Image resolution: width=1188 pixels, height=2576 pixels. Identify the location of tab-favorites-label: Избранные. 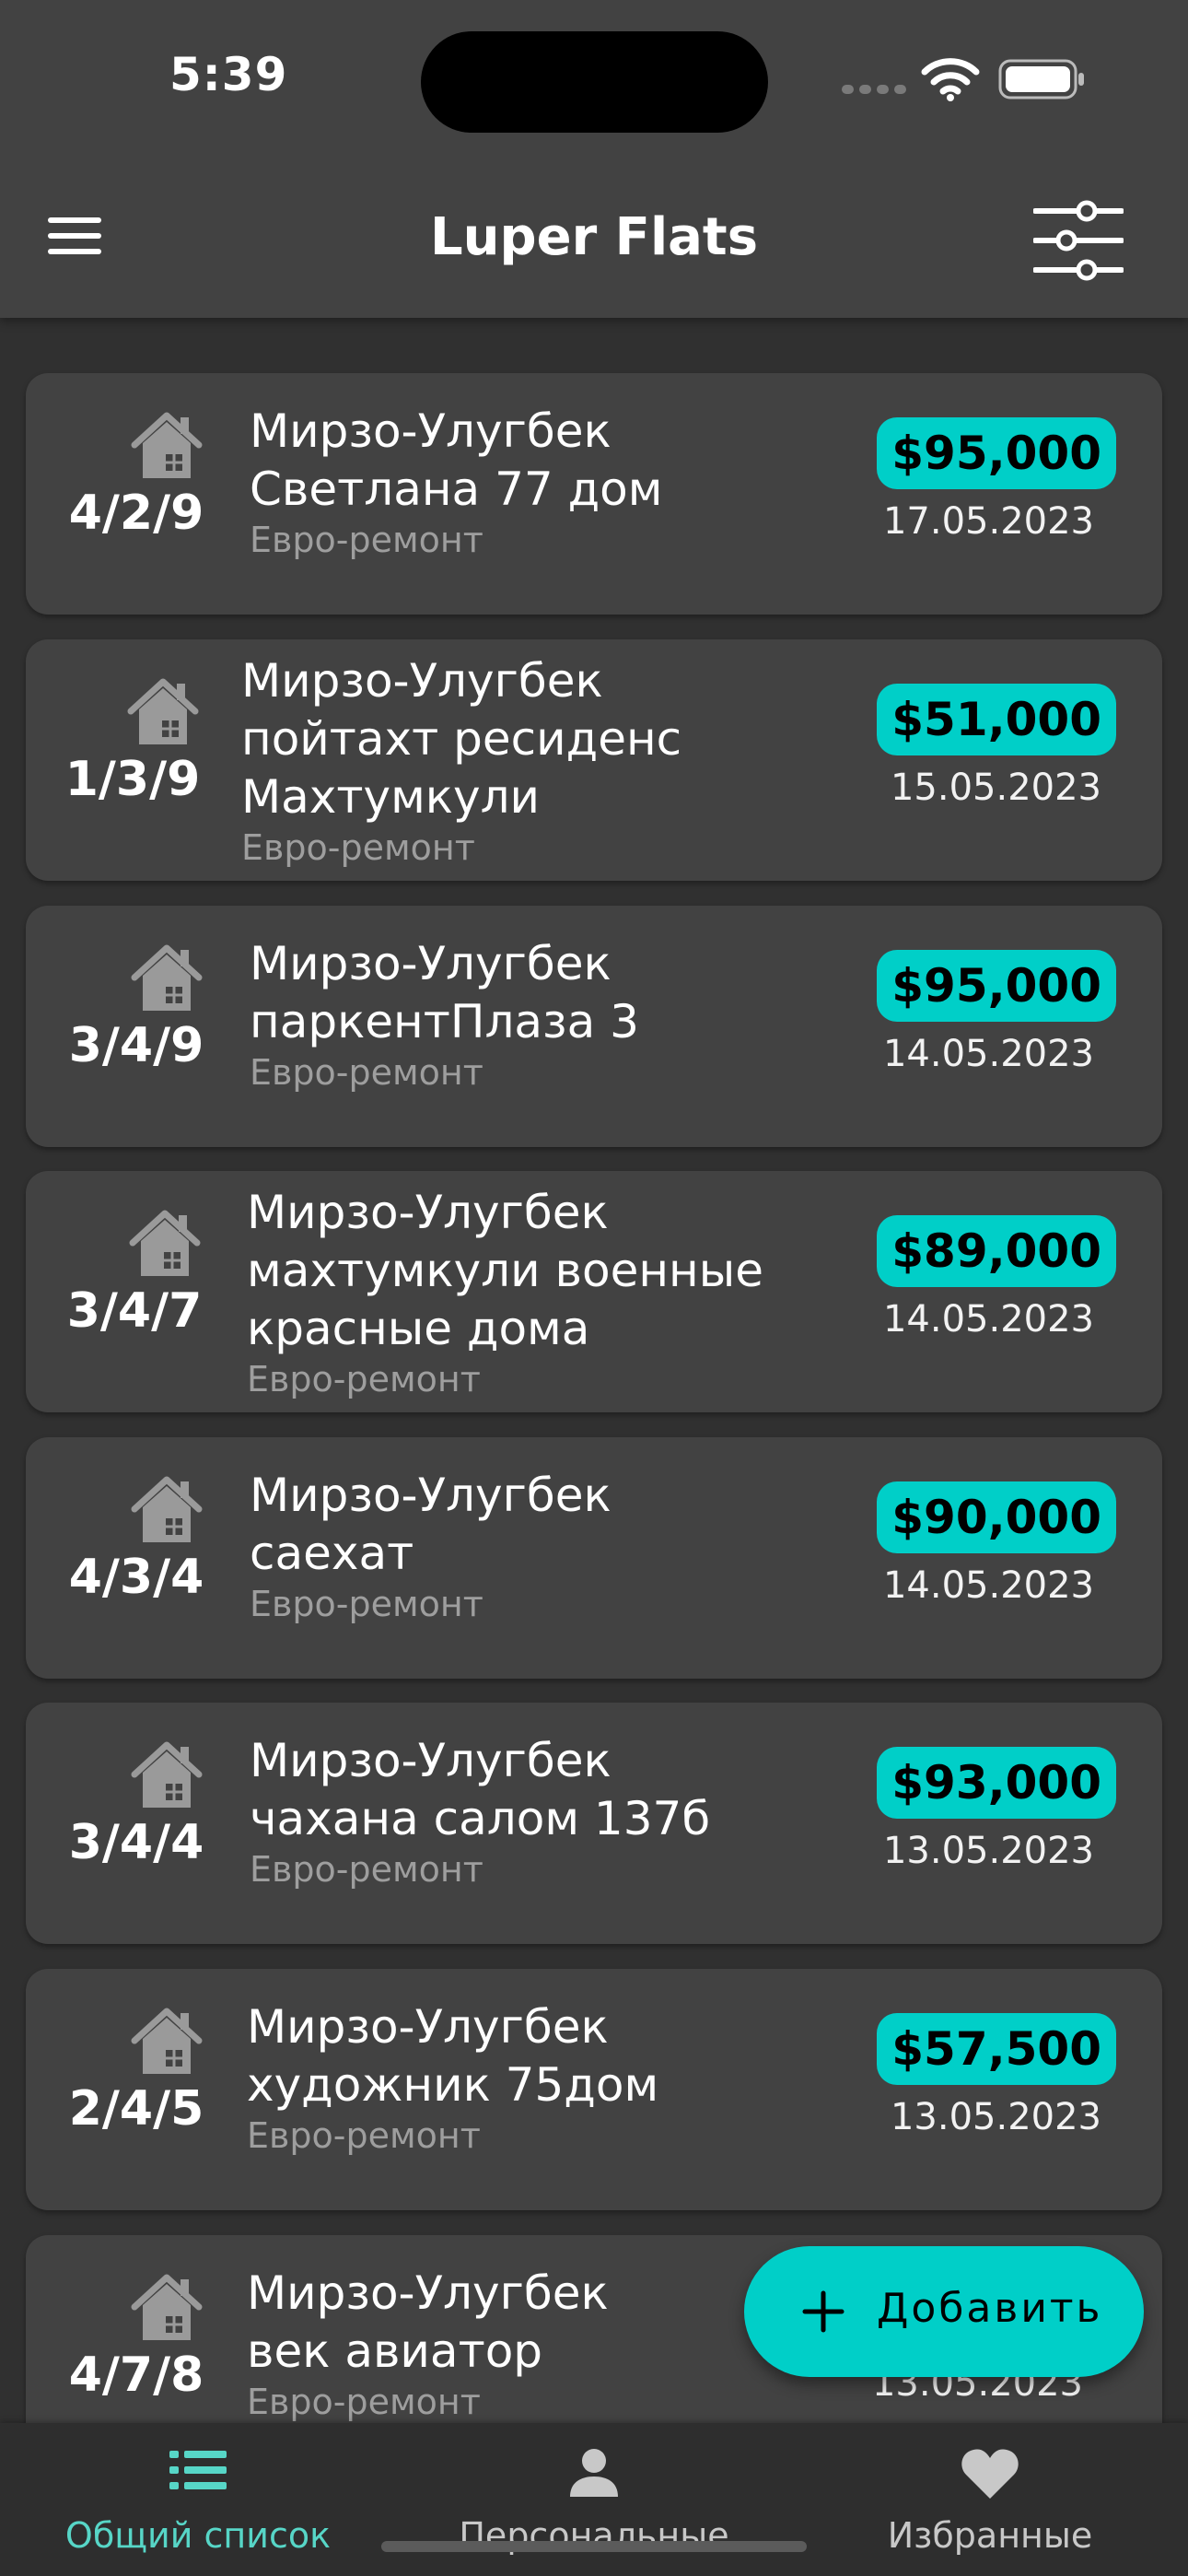
(990, 2535).